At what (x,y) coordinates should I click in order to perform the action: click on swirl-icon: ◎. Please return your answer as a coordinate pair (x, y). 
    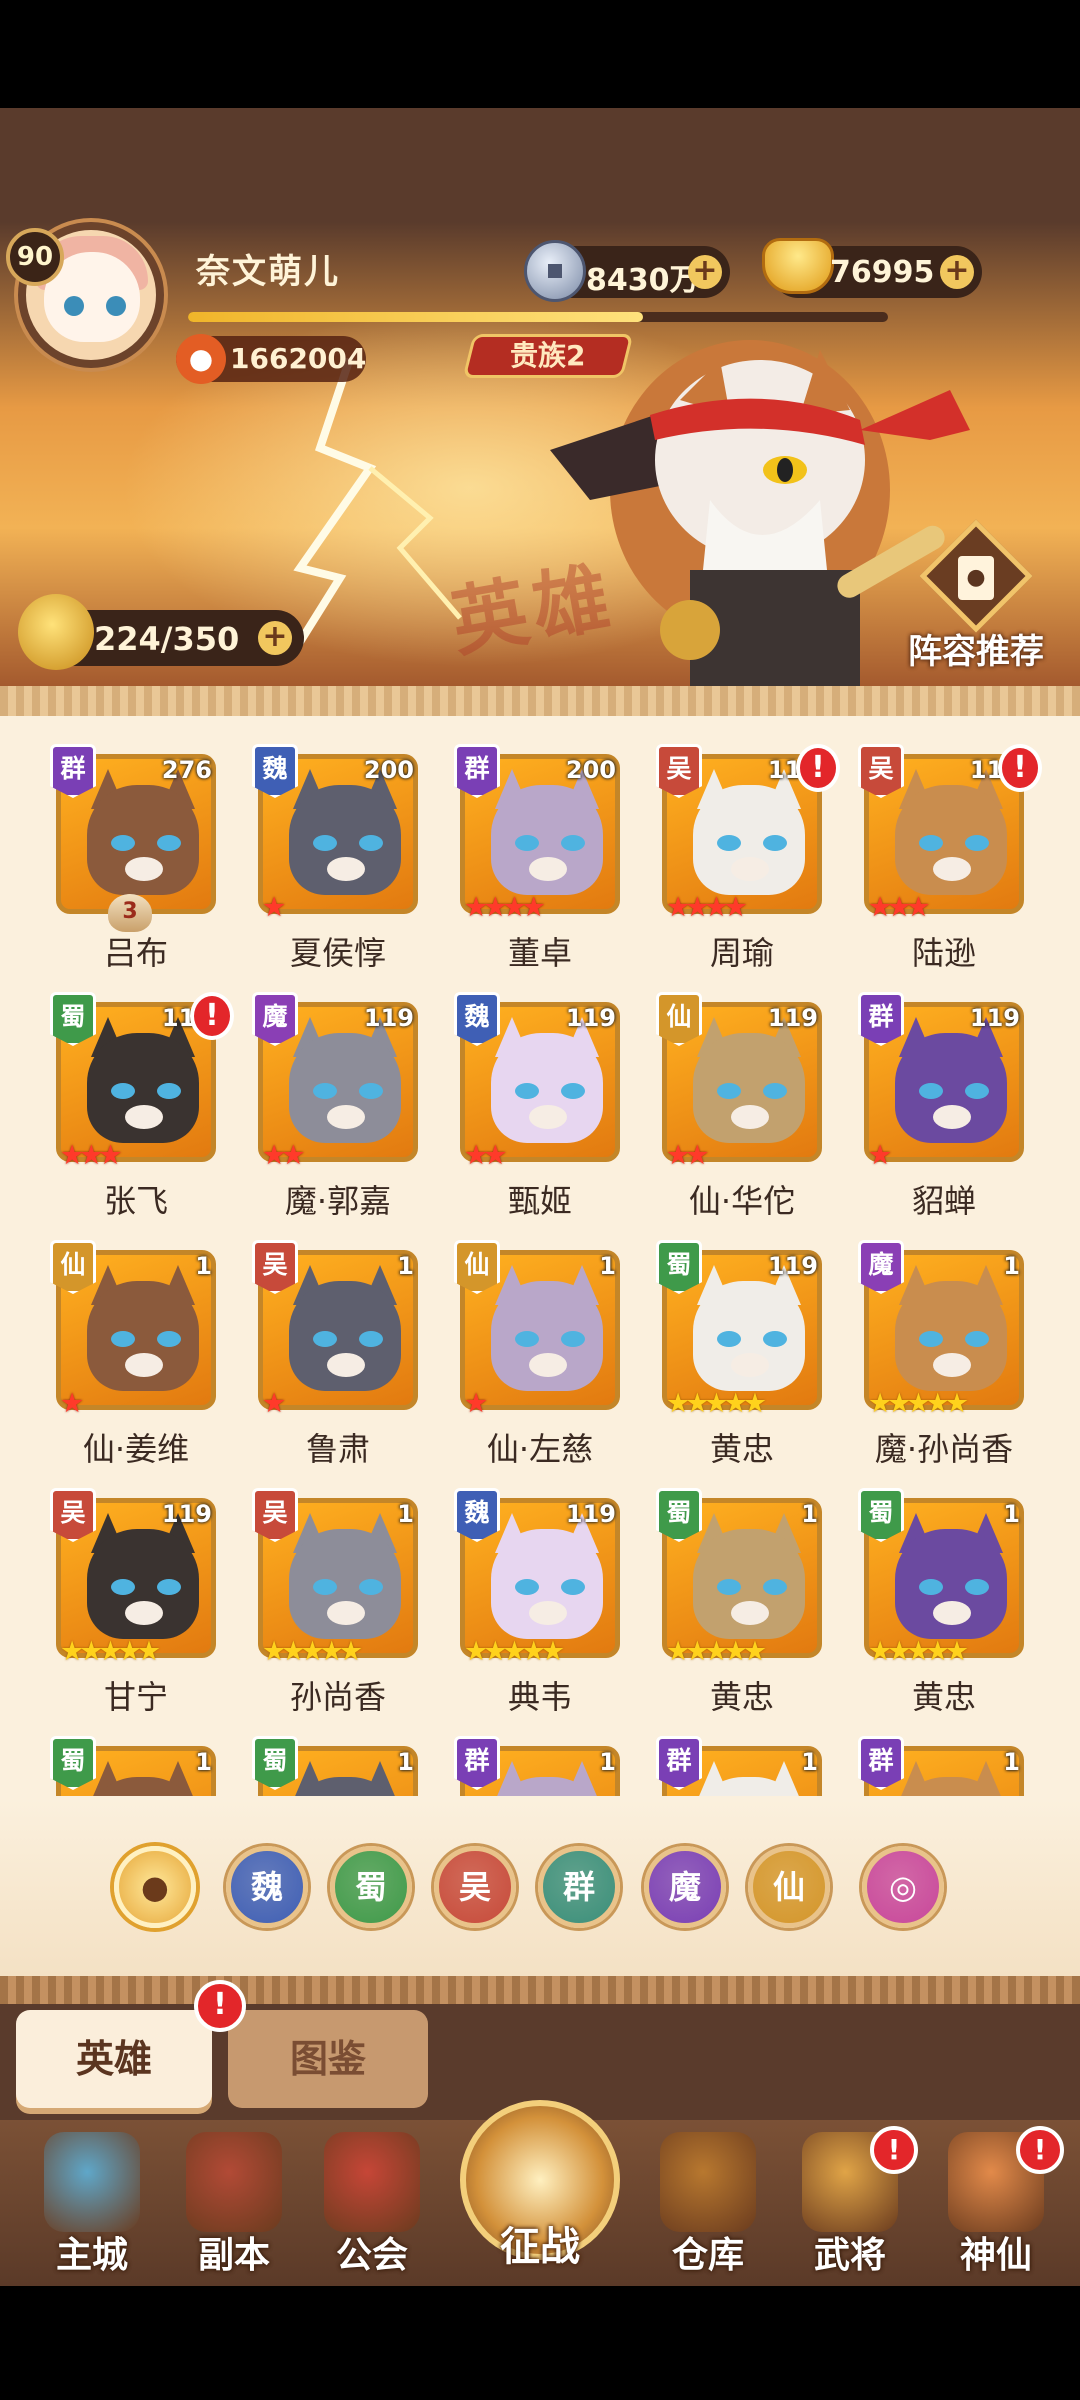
    Looking at the image, I should click on (903, 1887).